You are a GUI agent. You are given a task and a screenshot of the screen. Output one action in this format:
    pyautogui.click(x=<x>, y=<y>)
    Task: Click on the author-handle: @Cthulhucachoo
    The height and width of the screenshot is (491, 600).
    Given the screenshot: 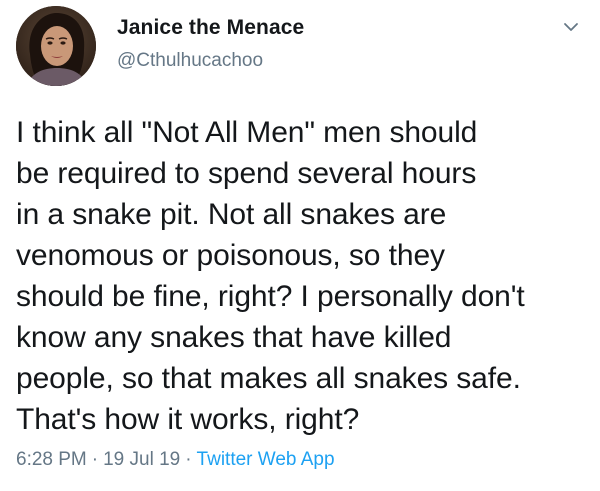 What is the action you would take?
    pyautogui.click(x=190, y=61)
    